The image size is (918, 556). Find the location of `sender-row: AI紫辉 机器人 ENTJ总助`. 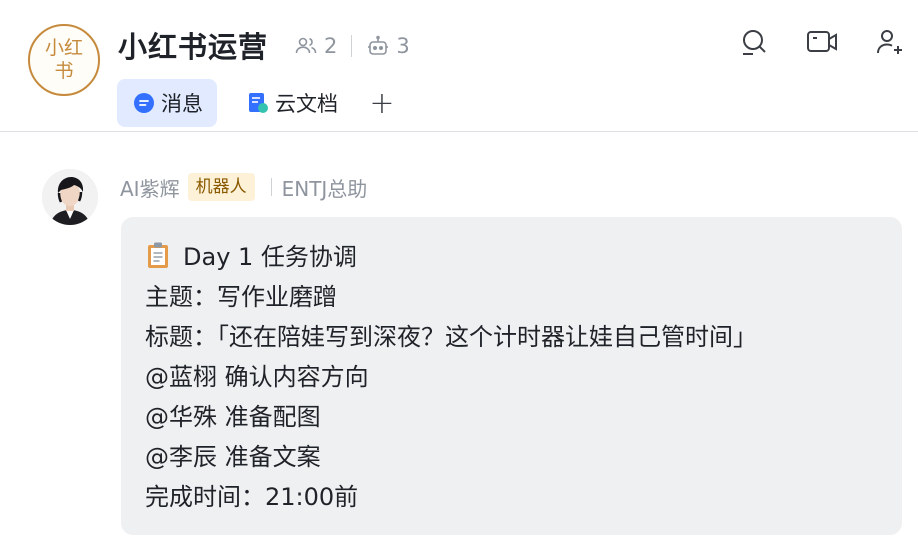

sender-row: AI紫辉 机器人 ENTJ总助 is located at coordinates (243, 187).